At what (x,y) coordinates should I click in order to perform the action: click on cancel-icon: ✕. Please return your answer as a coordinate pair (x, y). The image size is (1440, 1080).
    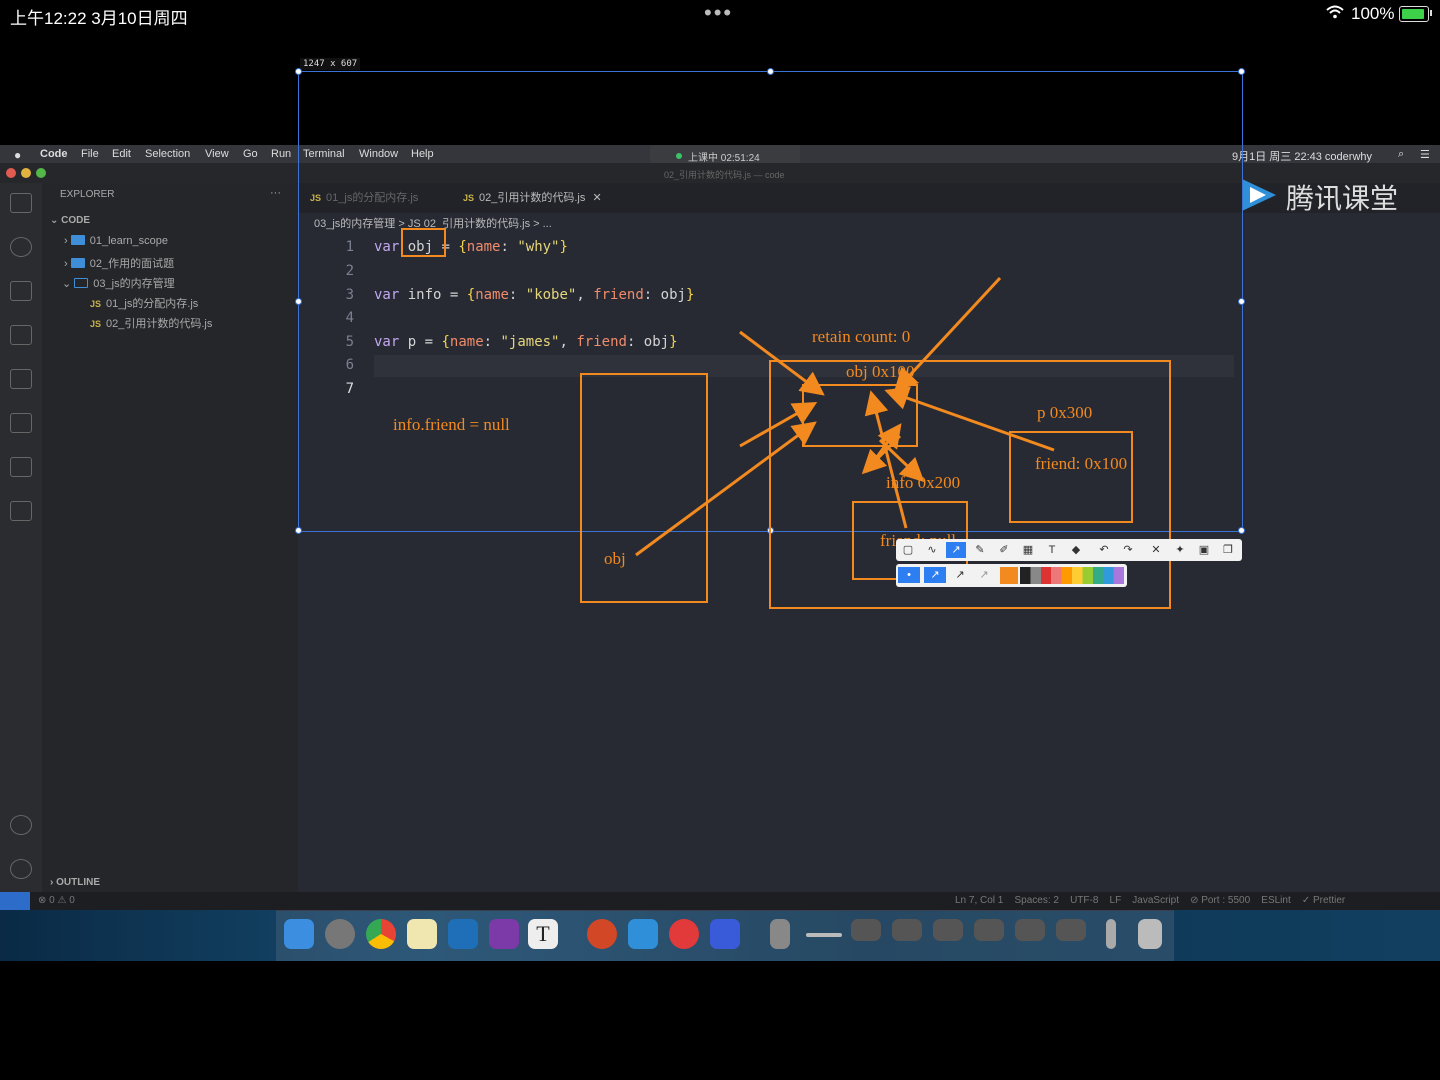
    Looking at the image, I should click on (1156, 550).